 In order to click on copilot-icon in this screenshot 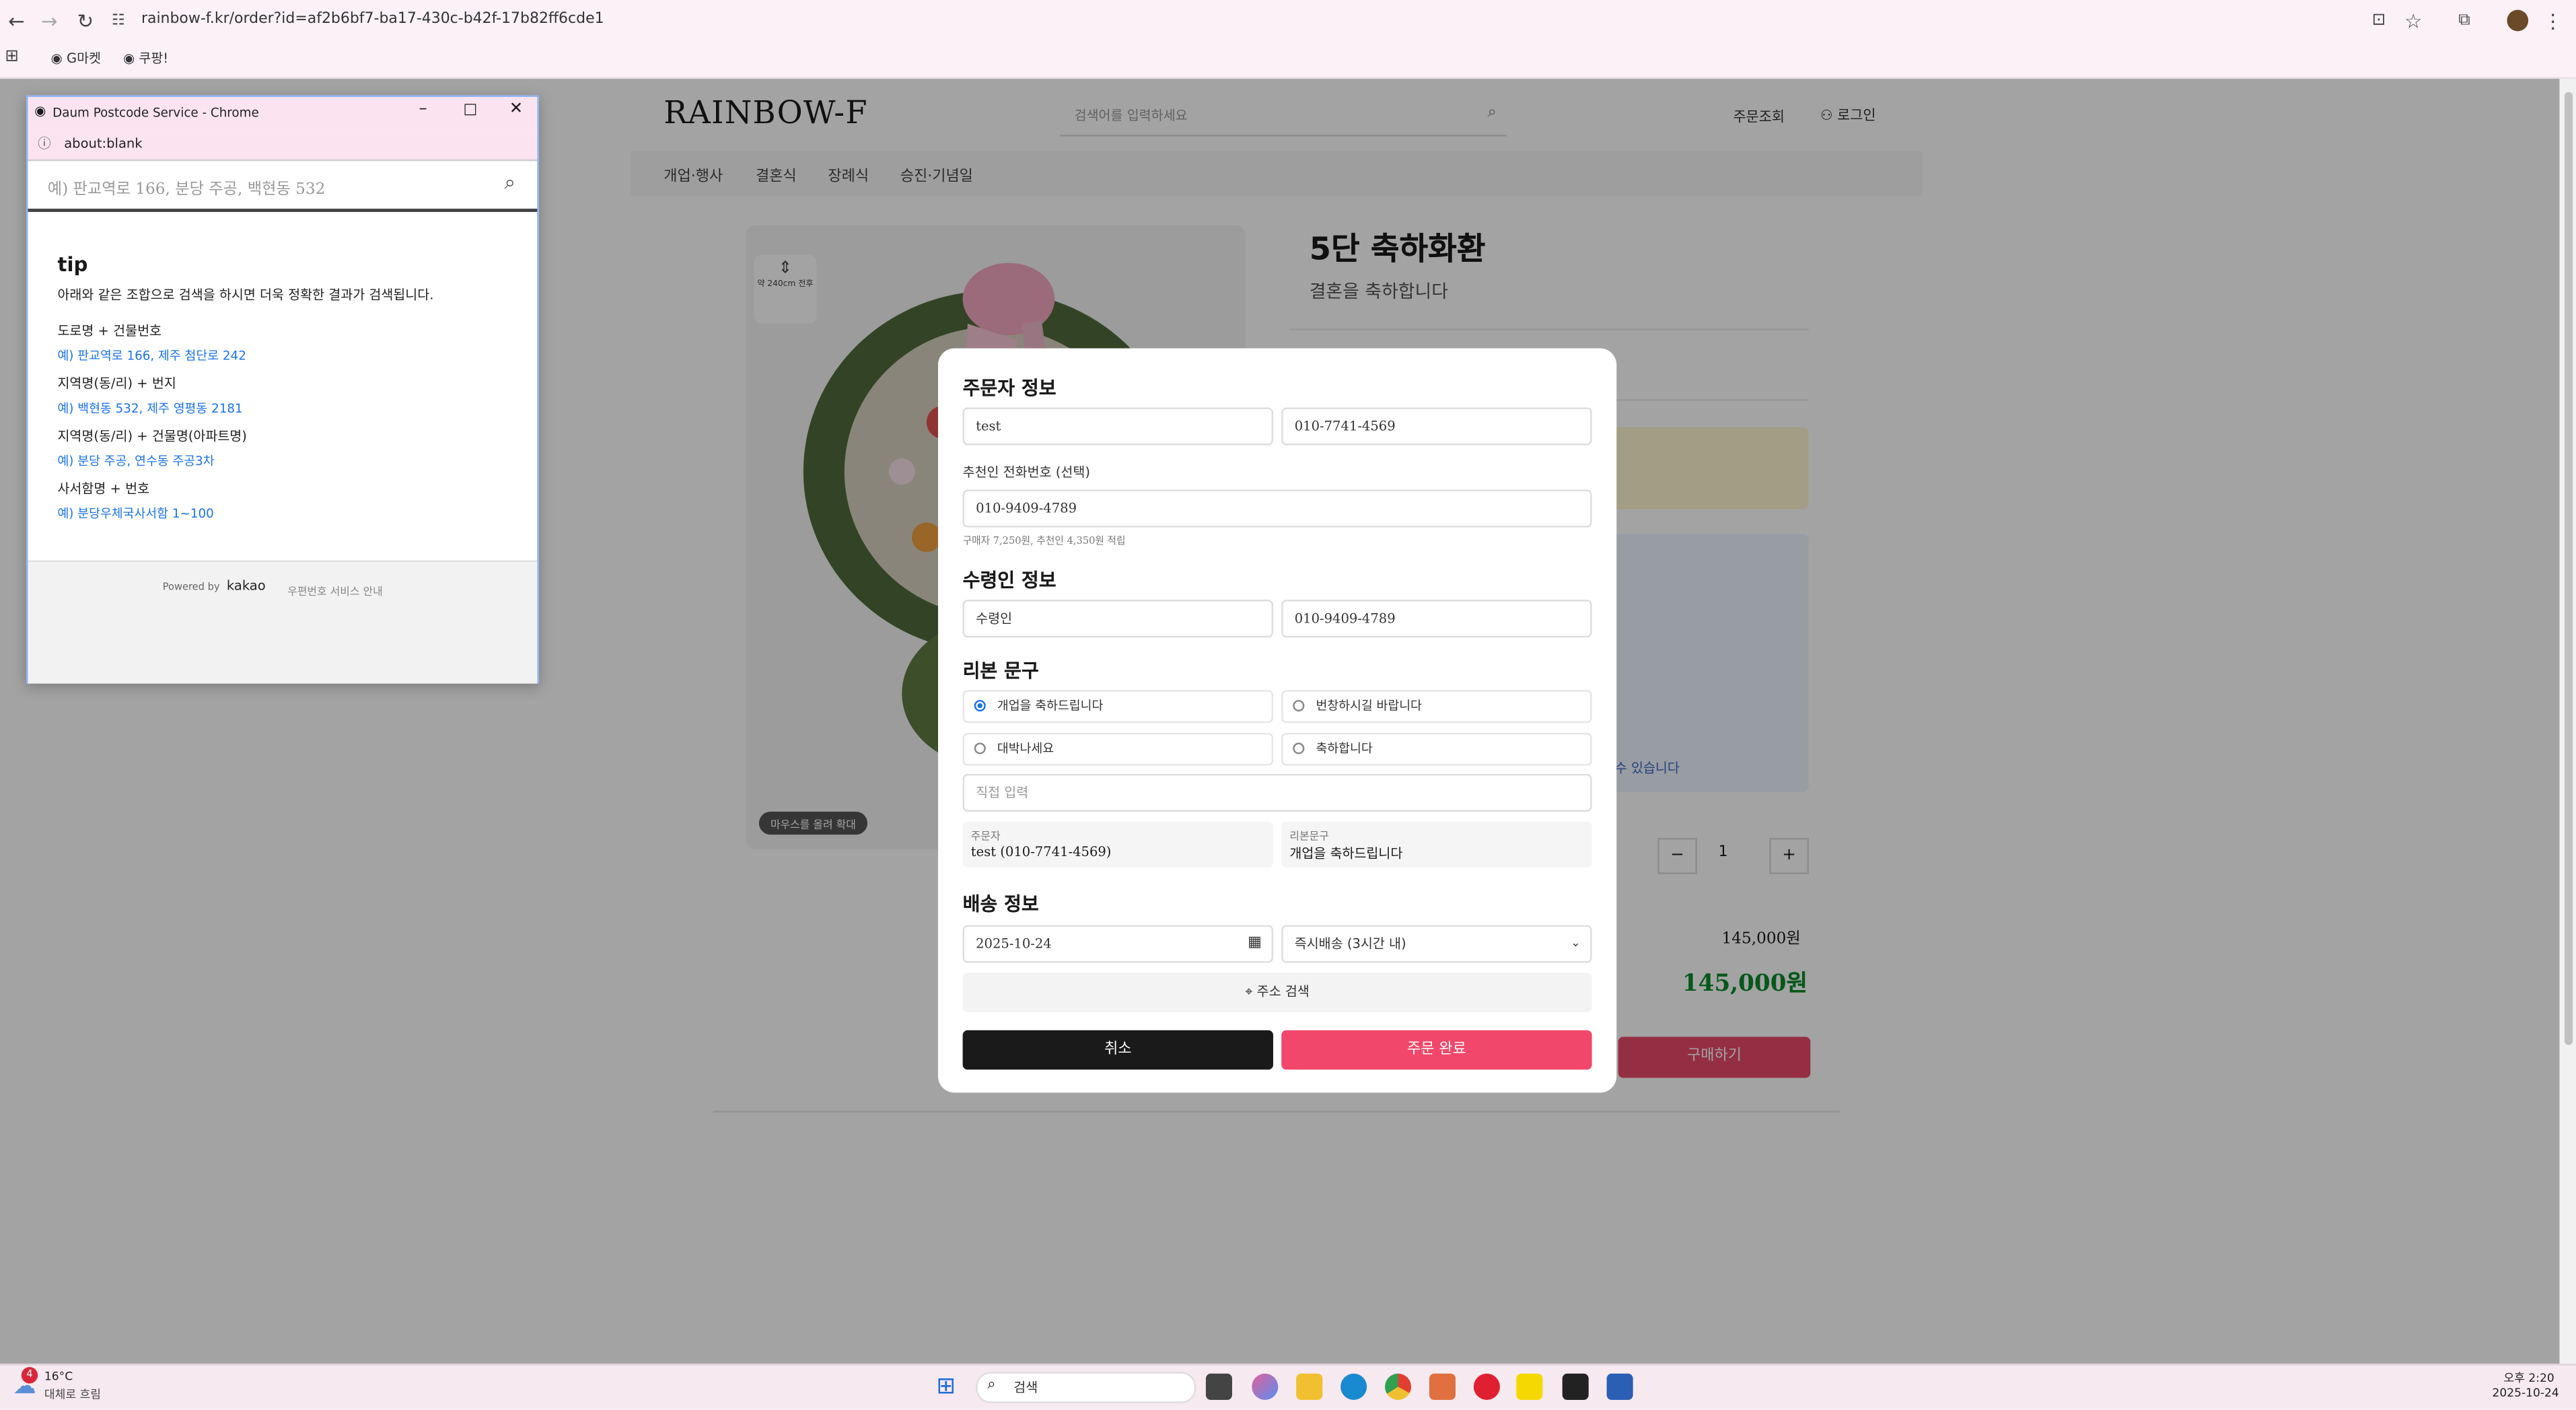, I will do `click(1265, 1386)`.